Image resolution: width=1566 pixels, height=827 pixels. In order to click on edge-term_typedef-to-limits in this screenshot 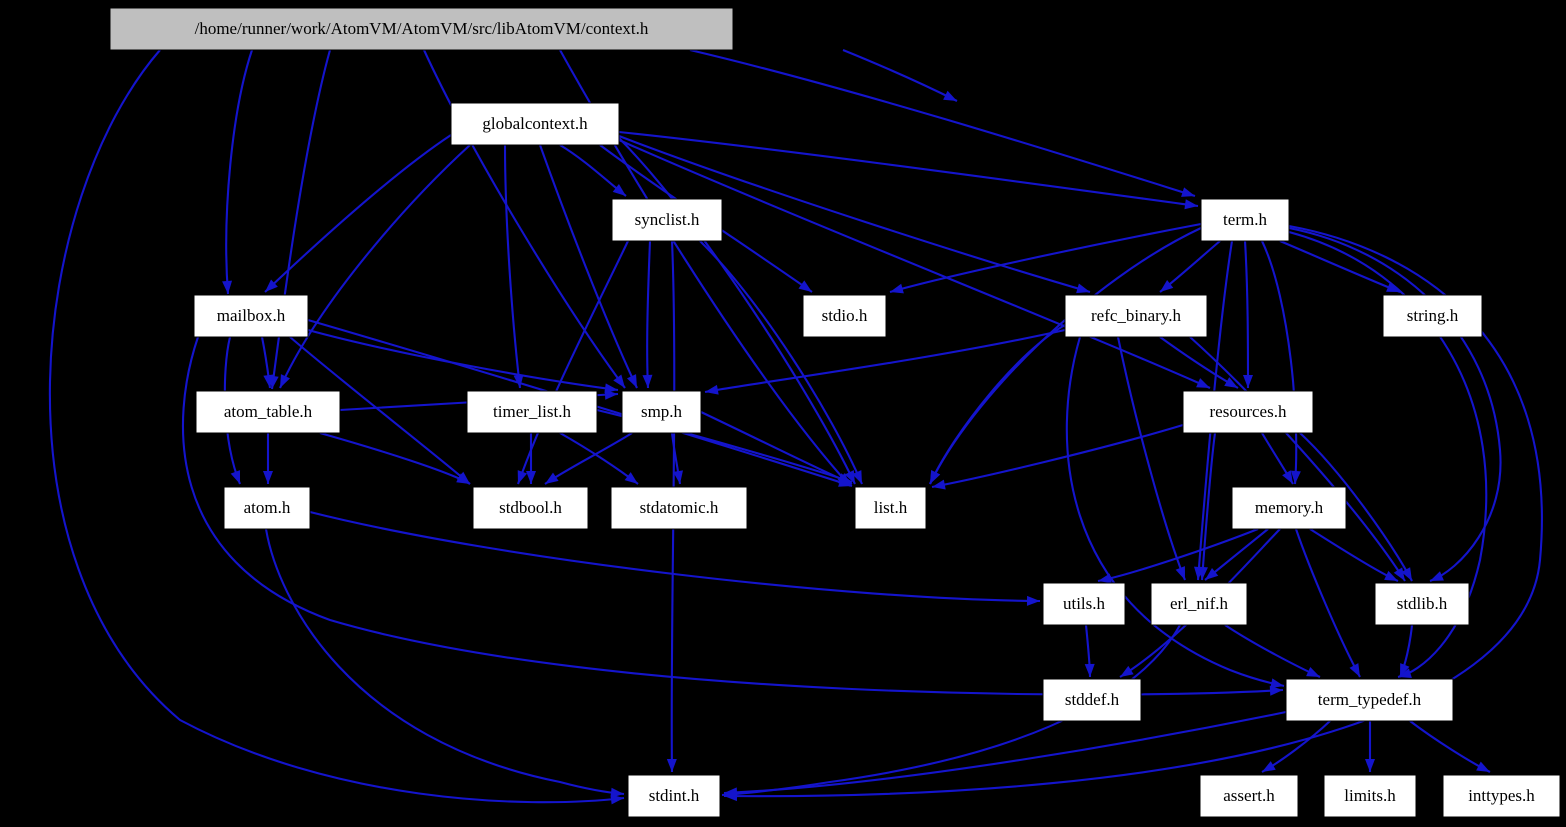, I will do `click(1370, 746)`.